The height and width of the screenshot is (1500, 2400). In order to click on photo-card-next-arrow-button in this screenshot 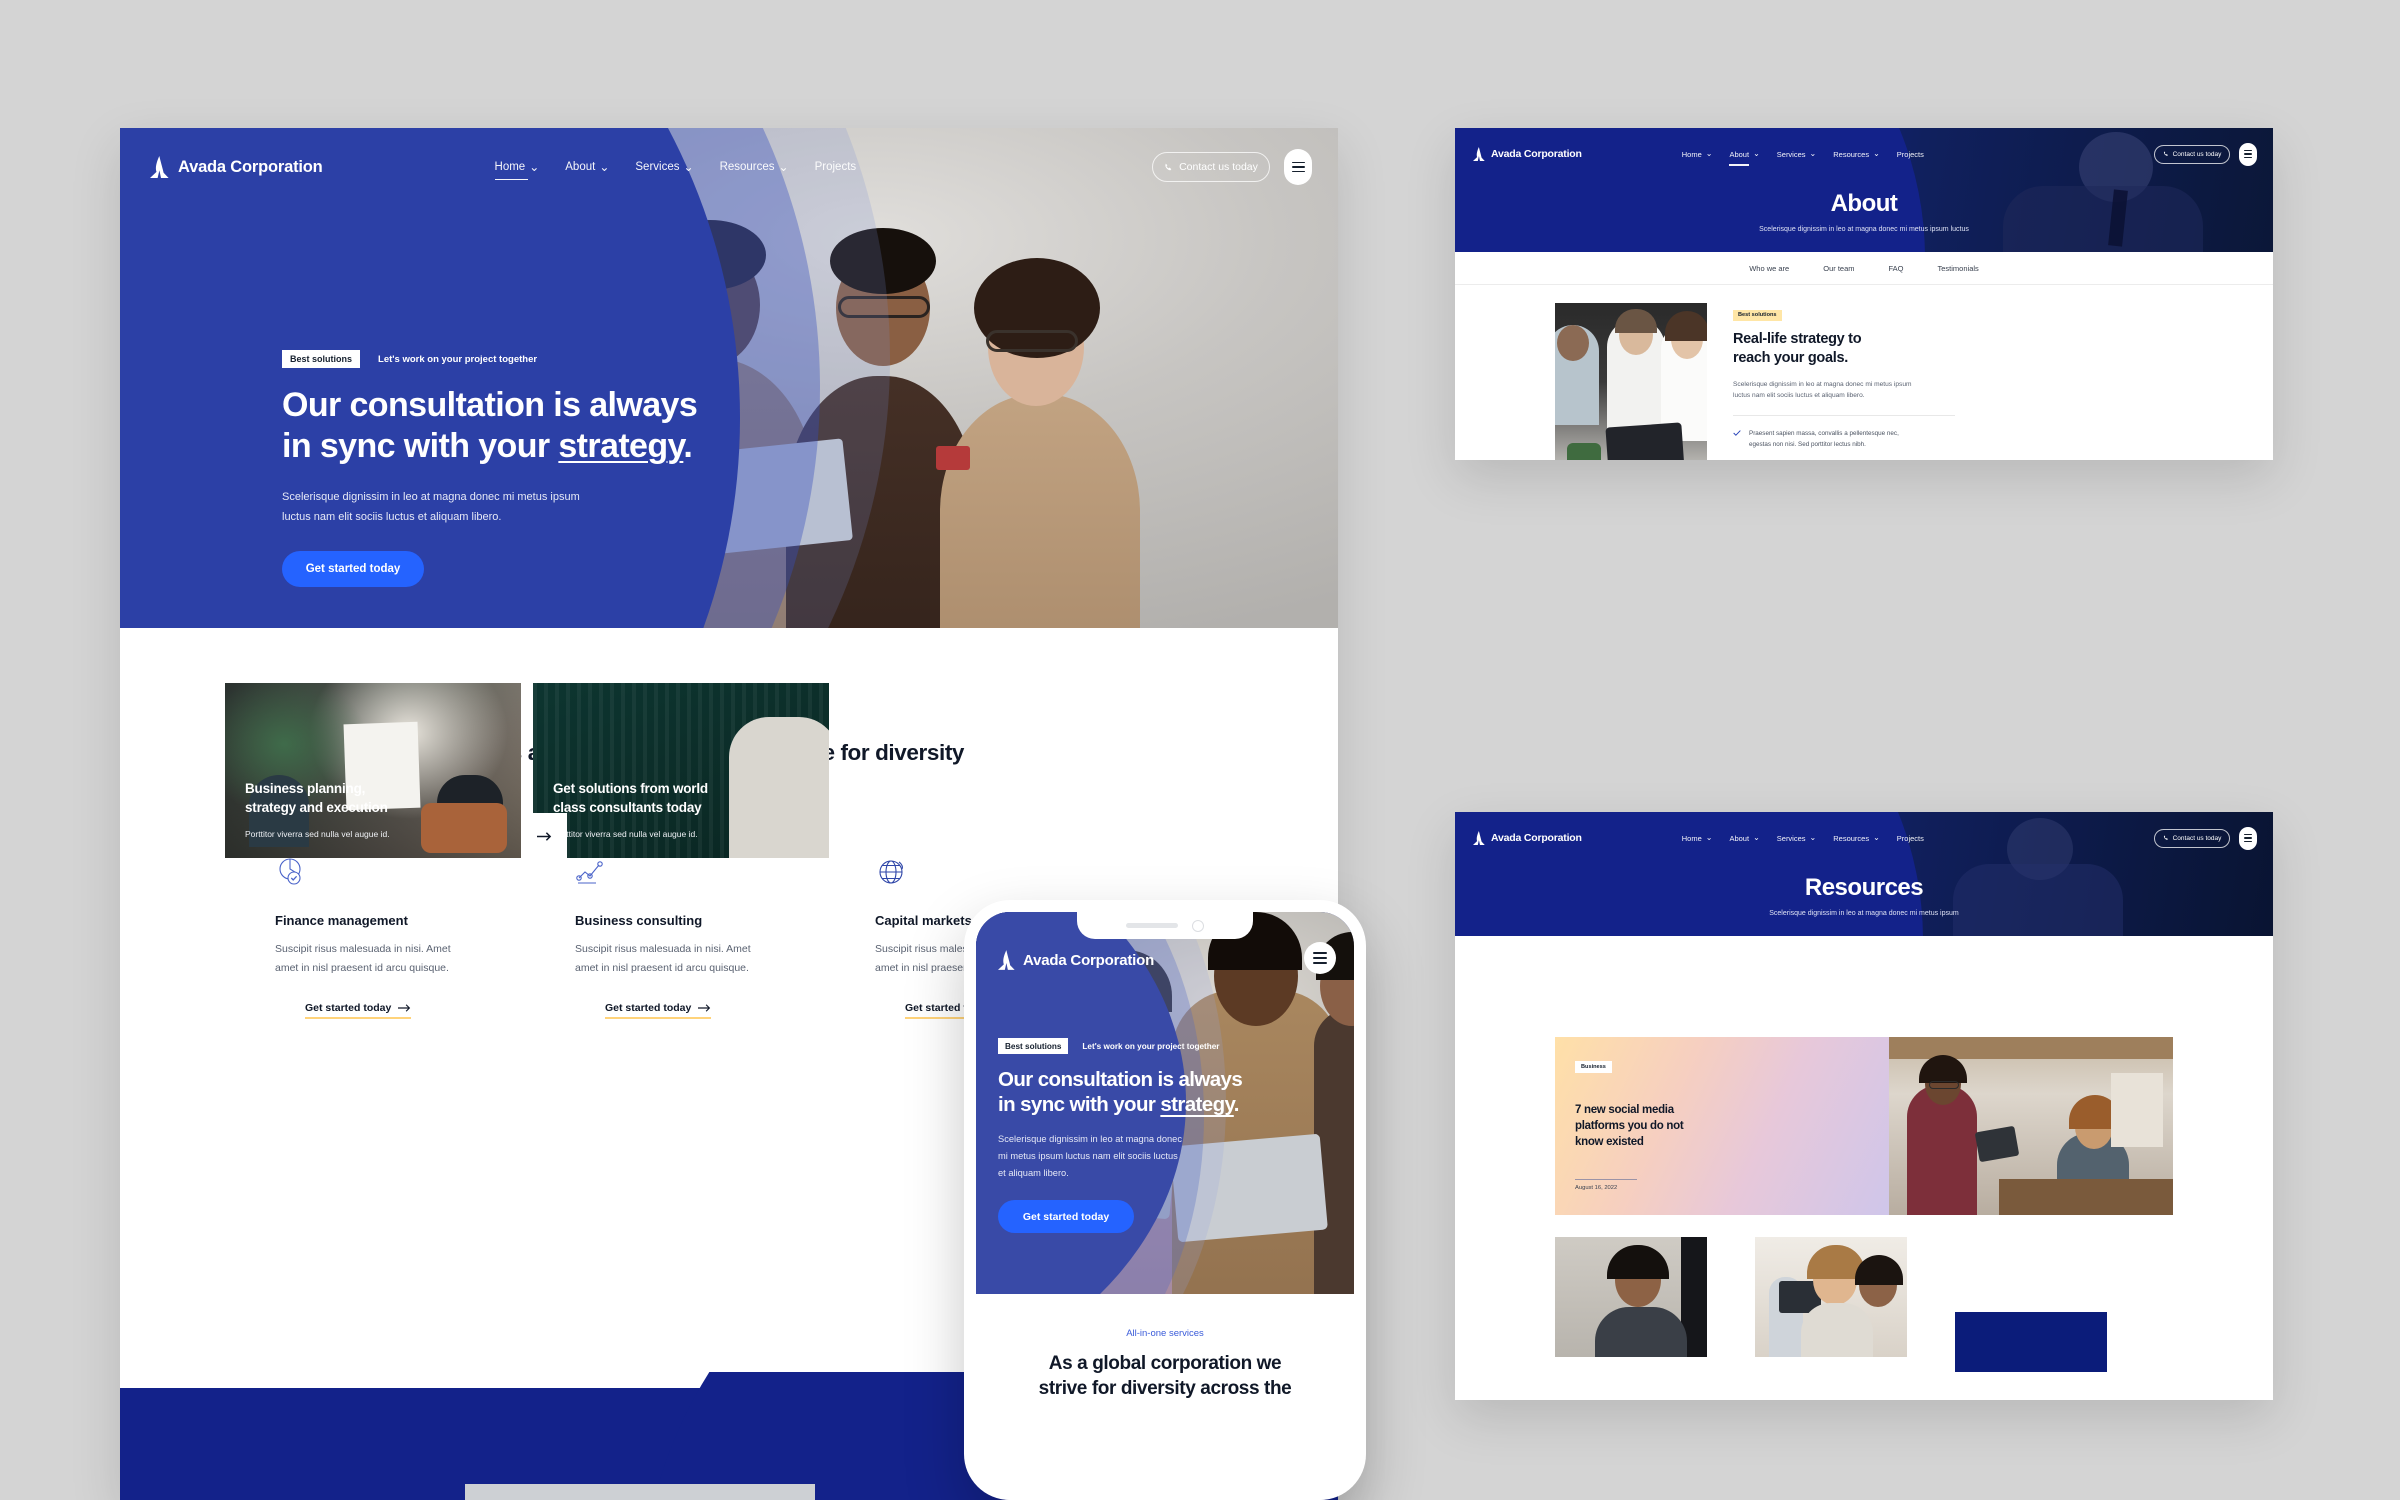, I will do `click(544, 836)`.